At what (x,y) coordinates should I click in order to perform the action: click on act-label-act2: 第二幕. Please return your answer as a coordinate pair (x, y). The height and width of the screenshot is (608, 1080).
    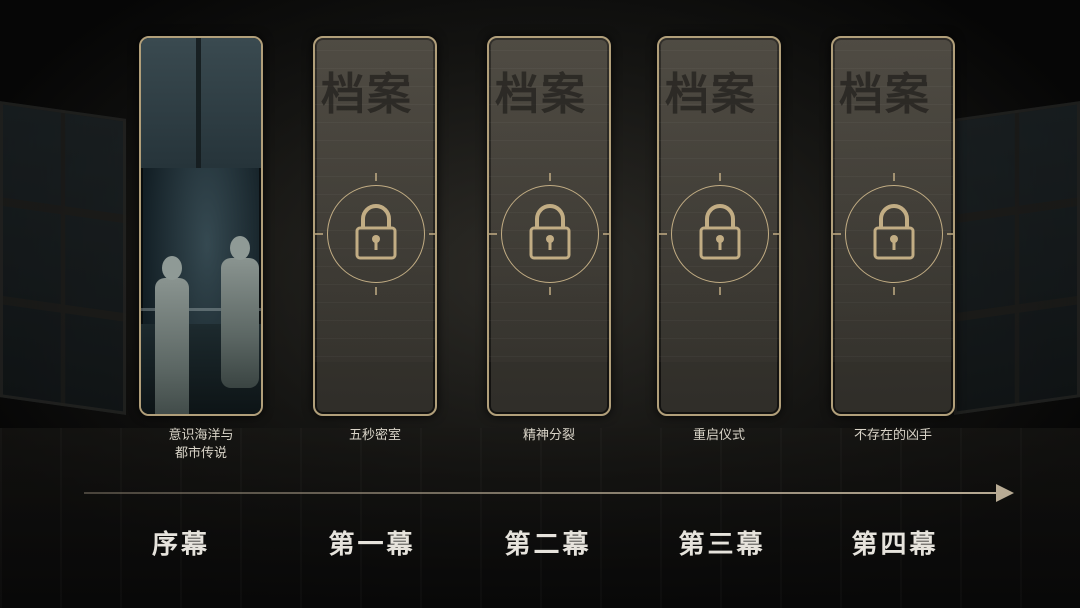
    Looking at the image, I should click on (548, 542).